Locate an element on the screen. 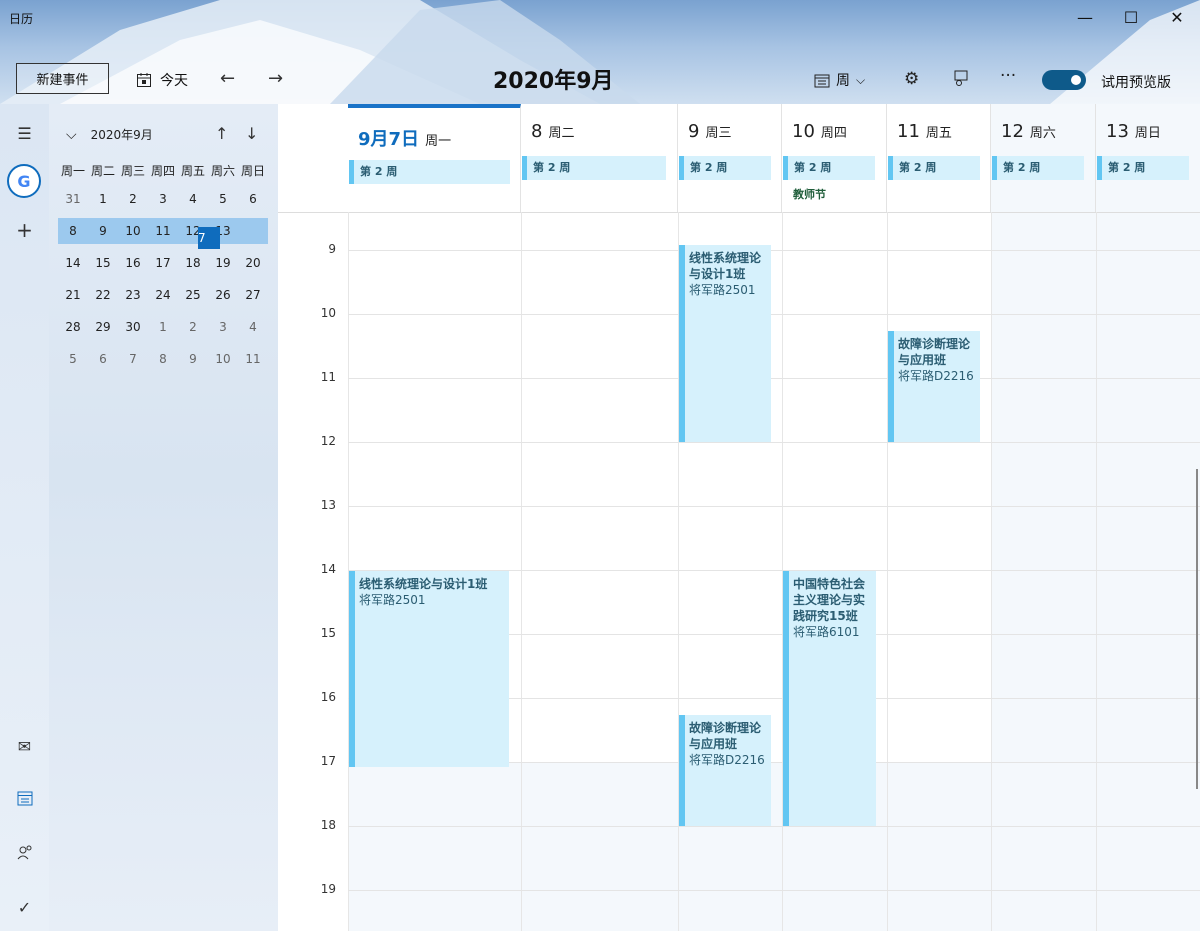  weekday-label: 周三 is located at coordinates (132, 170).